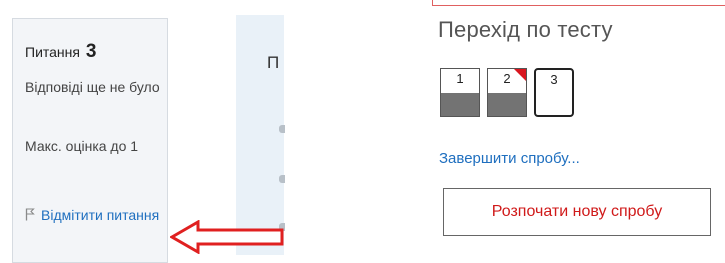 The height and width of the screenshot is (263, 725). I want to click on flag-question-link: Відмітити питання, so click(95, 215).